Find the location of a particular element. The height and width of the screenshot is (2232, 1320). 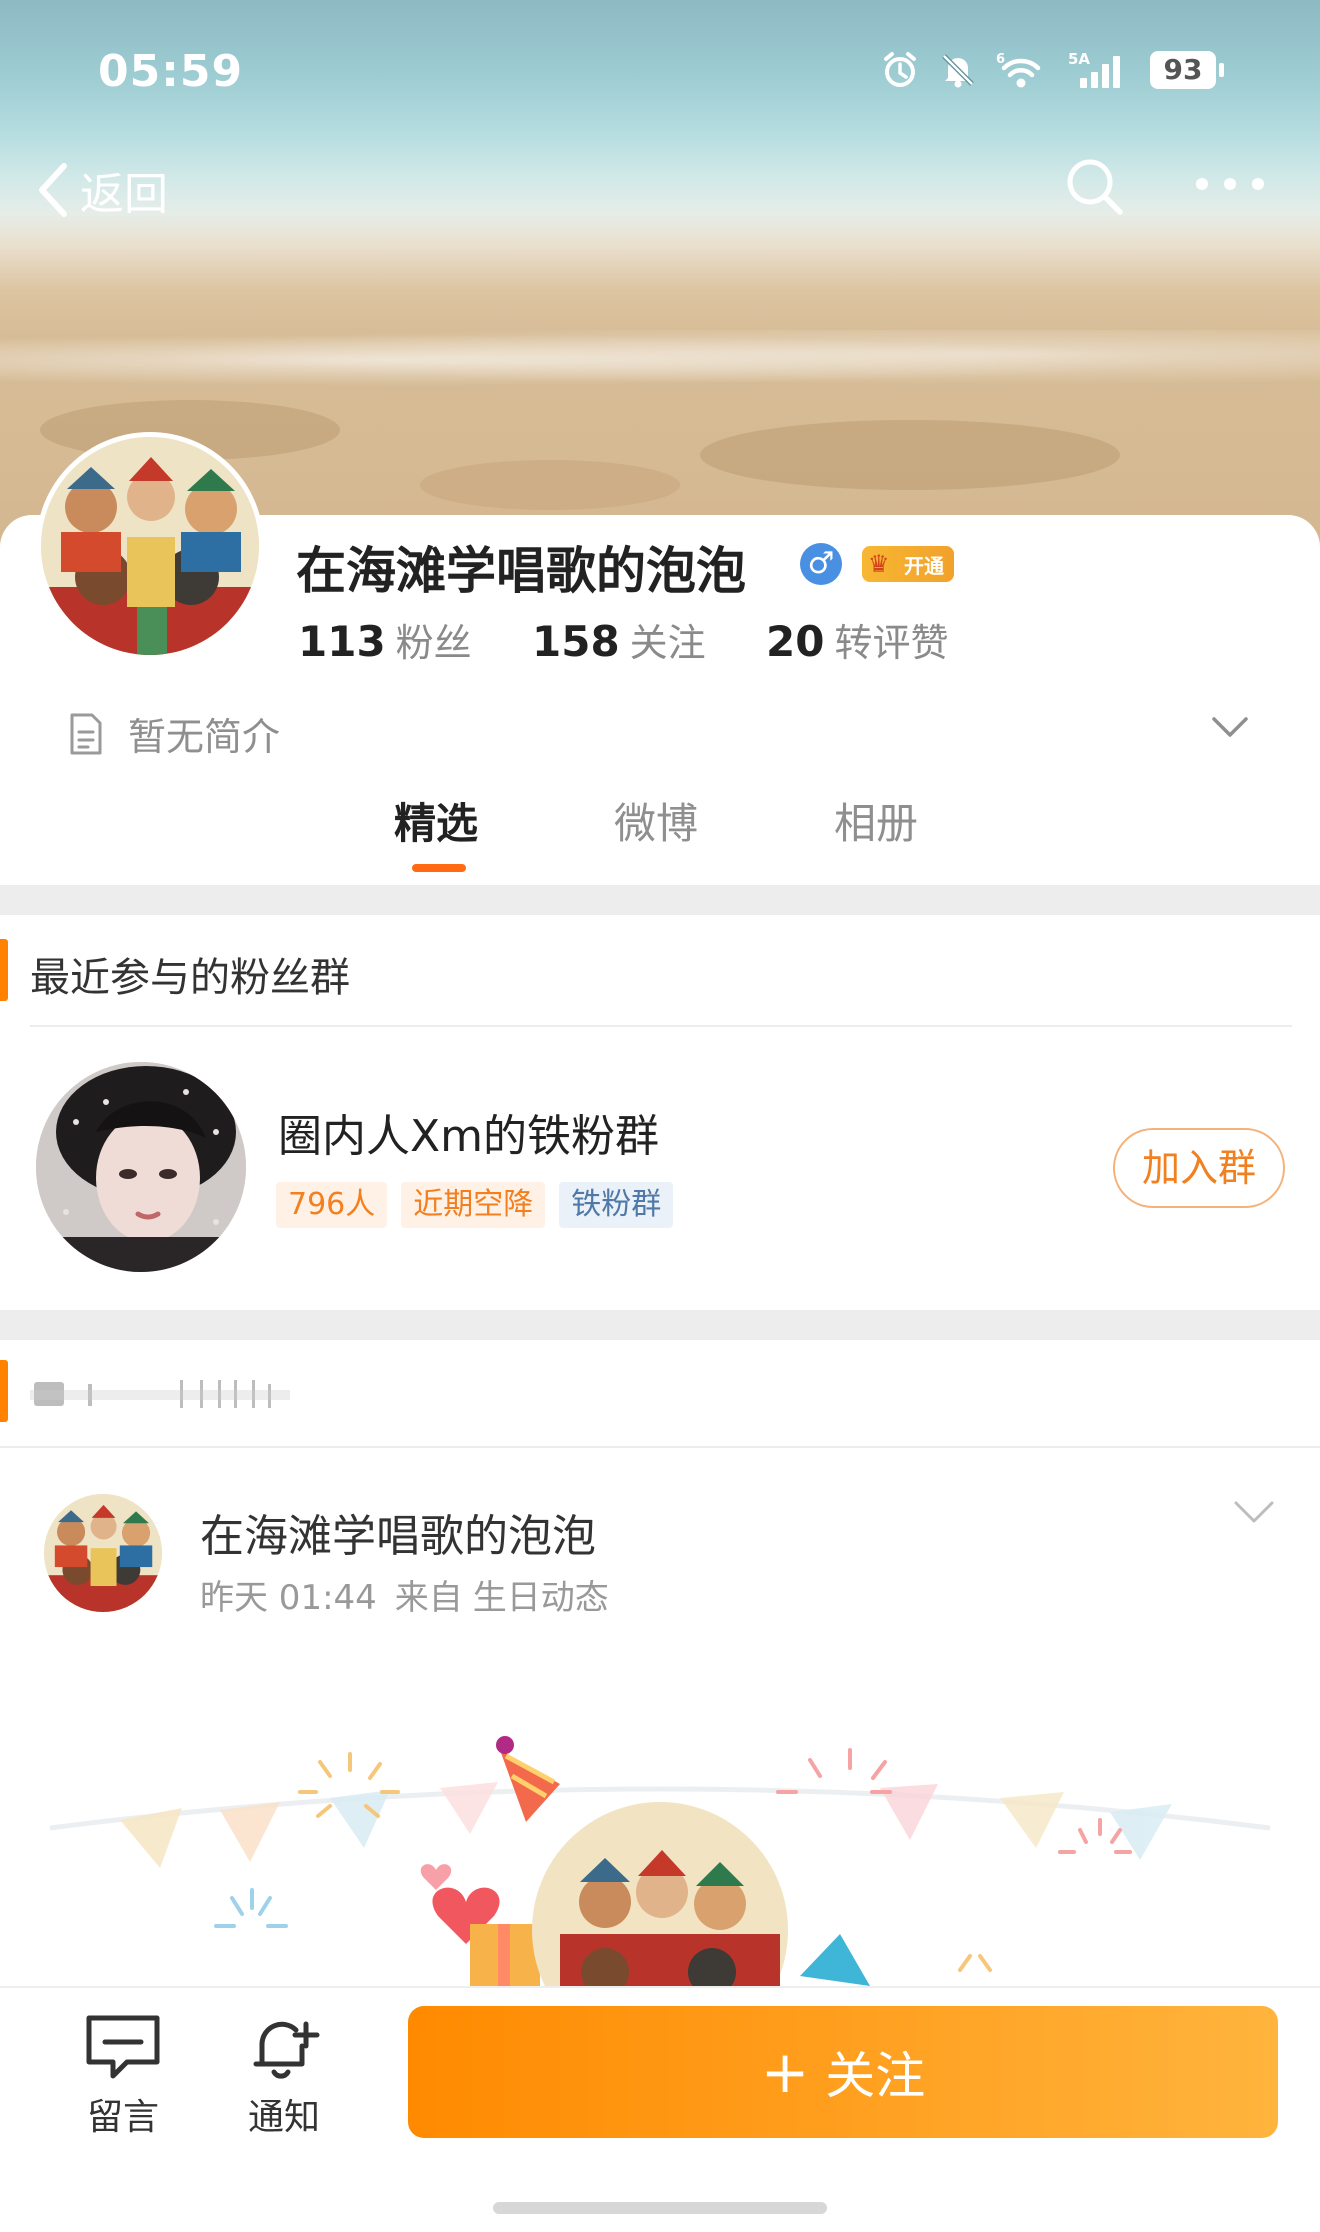

post-author-avatar is located at coordinates (103, 1553).